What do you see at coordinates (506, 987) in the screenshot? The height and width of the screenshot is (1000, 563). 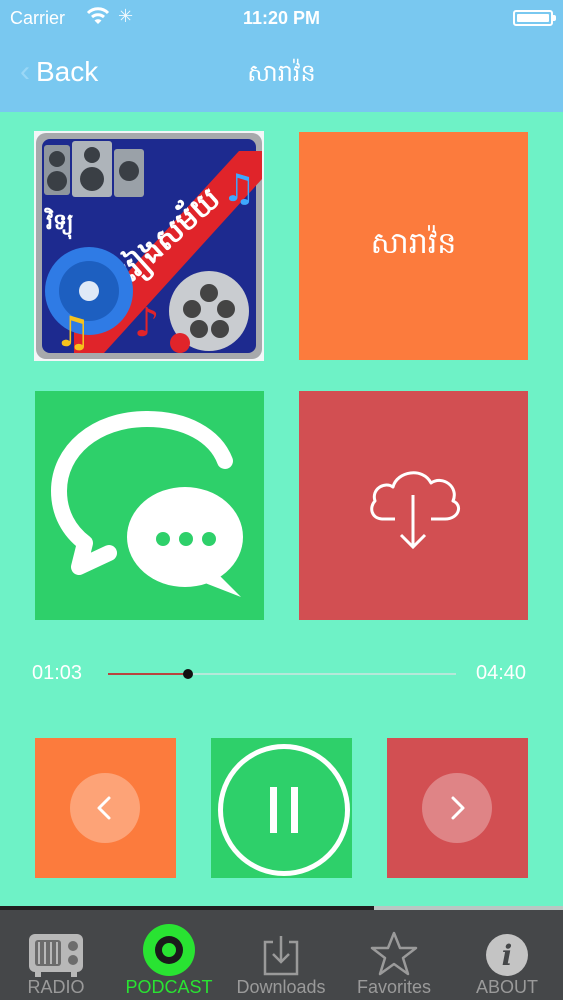 I see `tab-about-label: ABOUT` at bounding box center [506, 987].